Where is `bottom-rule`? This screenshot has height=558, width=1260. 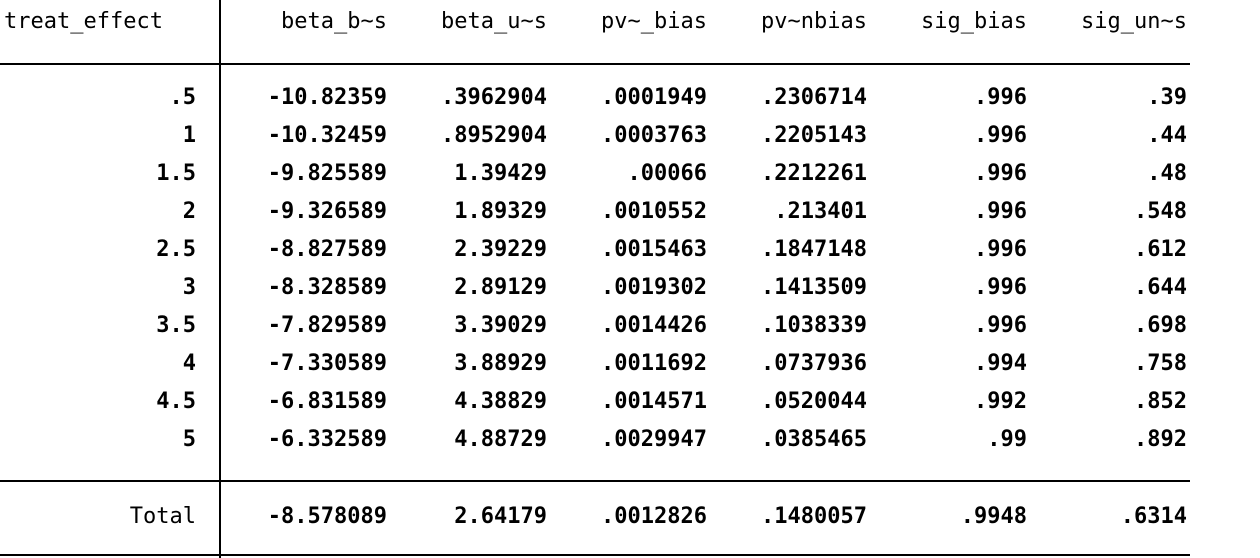 bottom-rule is located at coordinates (595, 555).